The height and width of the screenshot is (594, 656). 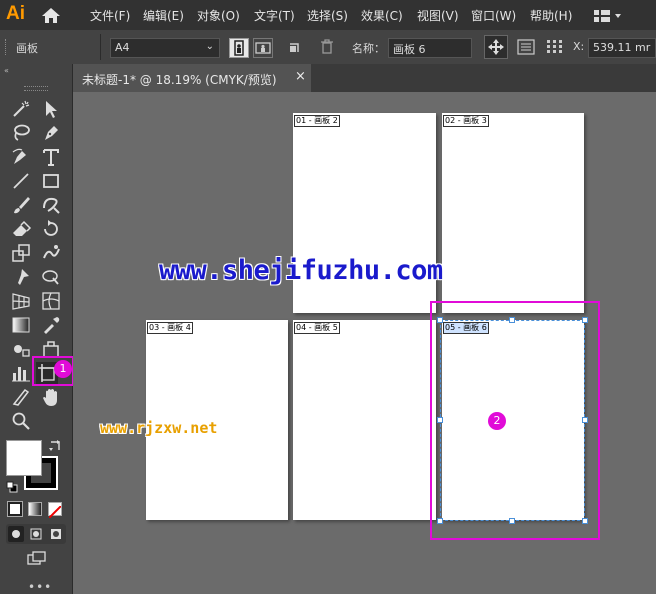 I want to click on more-tools-icon: •••, so click(x=40, y=587).